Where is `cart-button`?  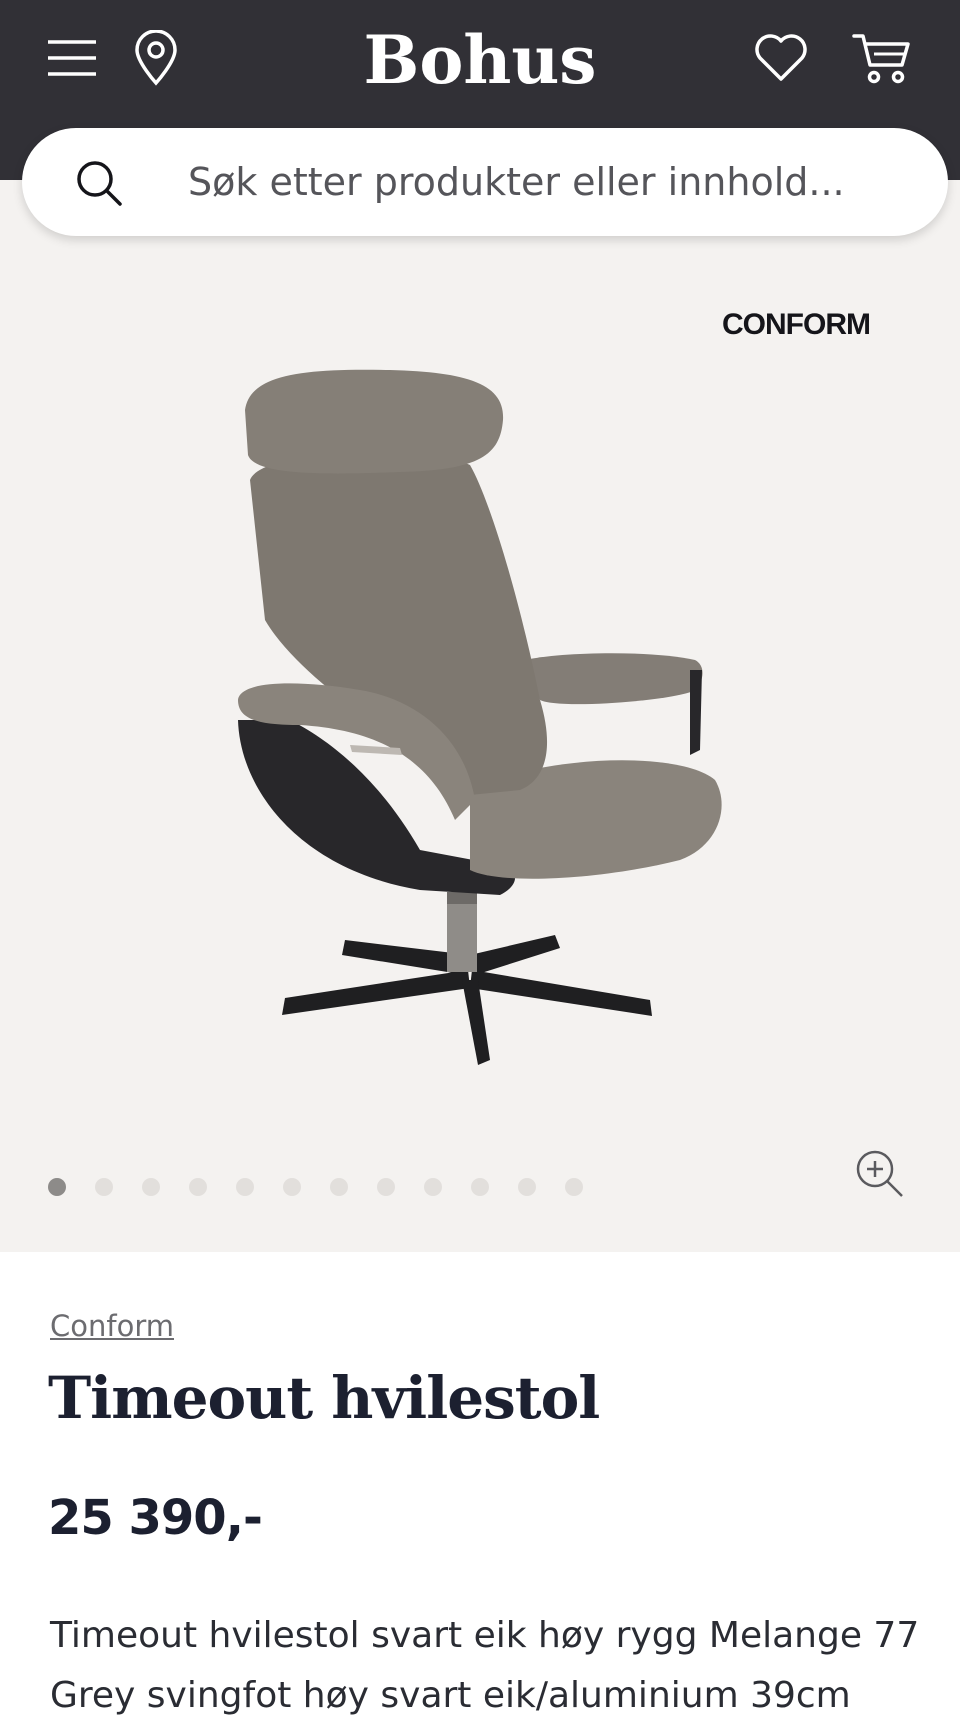
cart-button is located at coordinates (882, 58).